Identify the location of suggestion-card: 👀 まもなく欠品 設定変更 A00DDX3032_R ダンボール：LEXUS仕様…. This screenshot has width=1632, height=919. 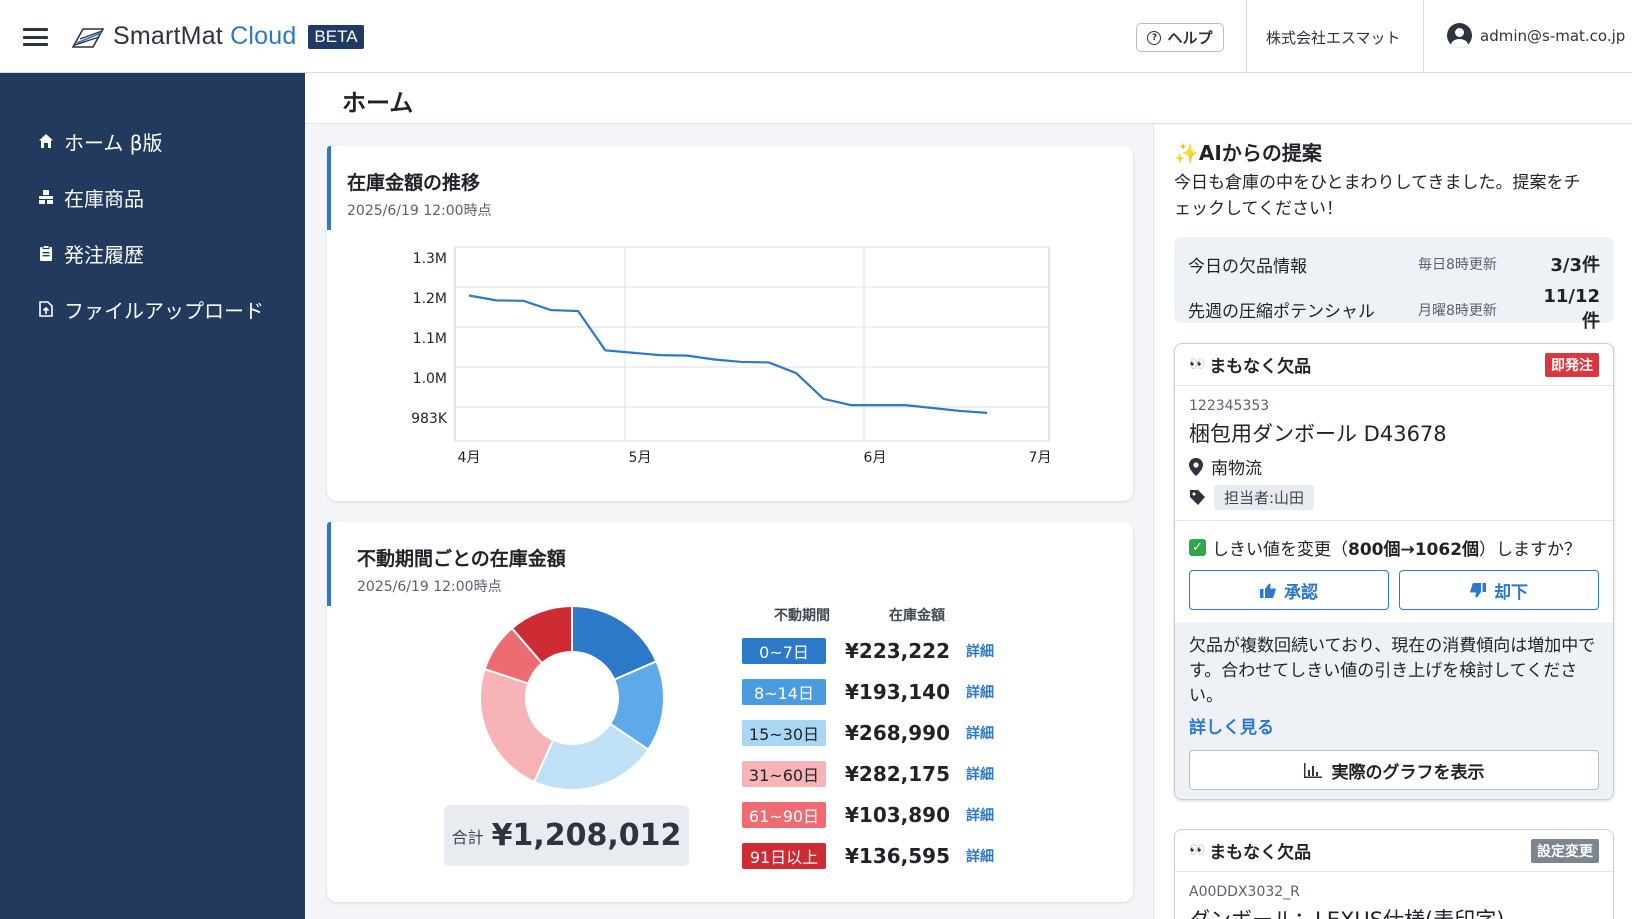
(1394, 874).